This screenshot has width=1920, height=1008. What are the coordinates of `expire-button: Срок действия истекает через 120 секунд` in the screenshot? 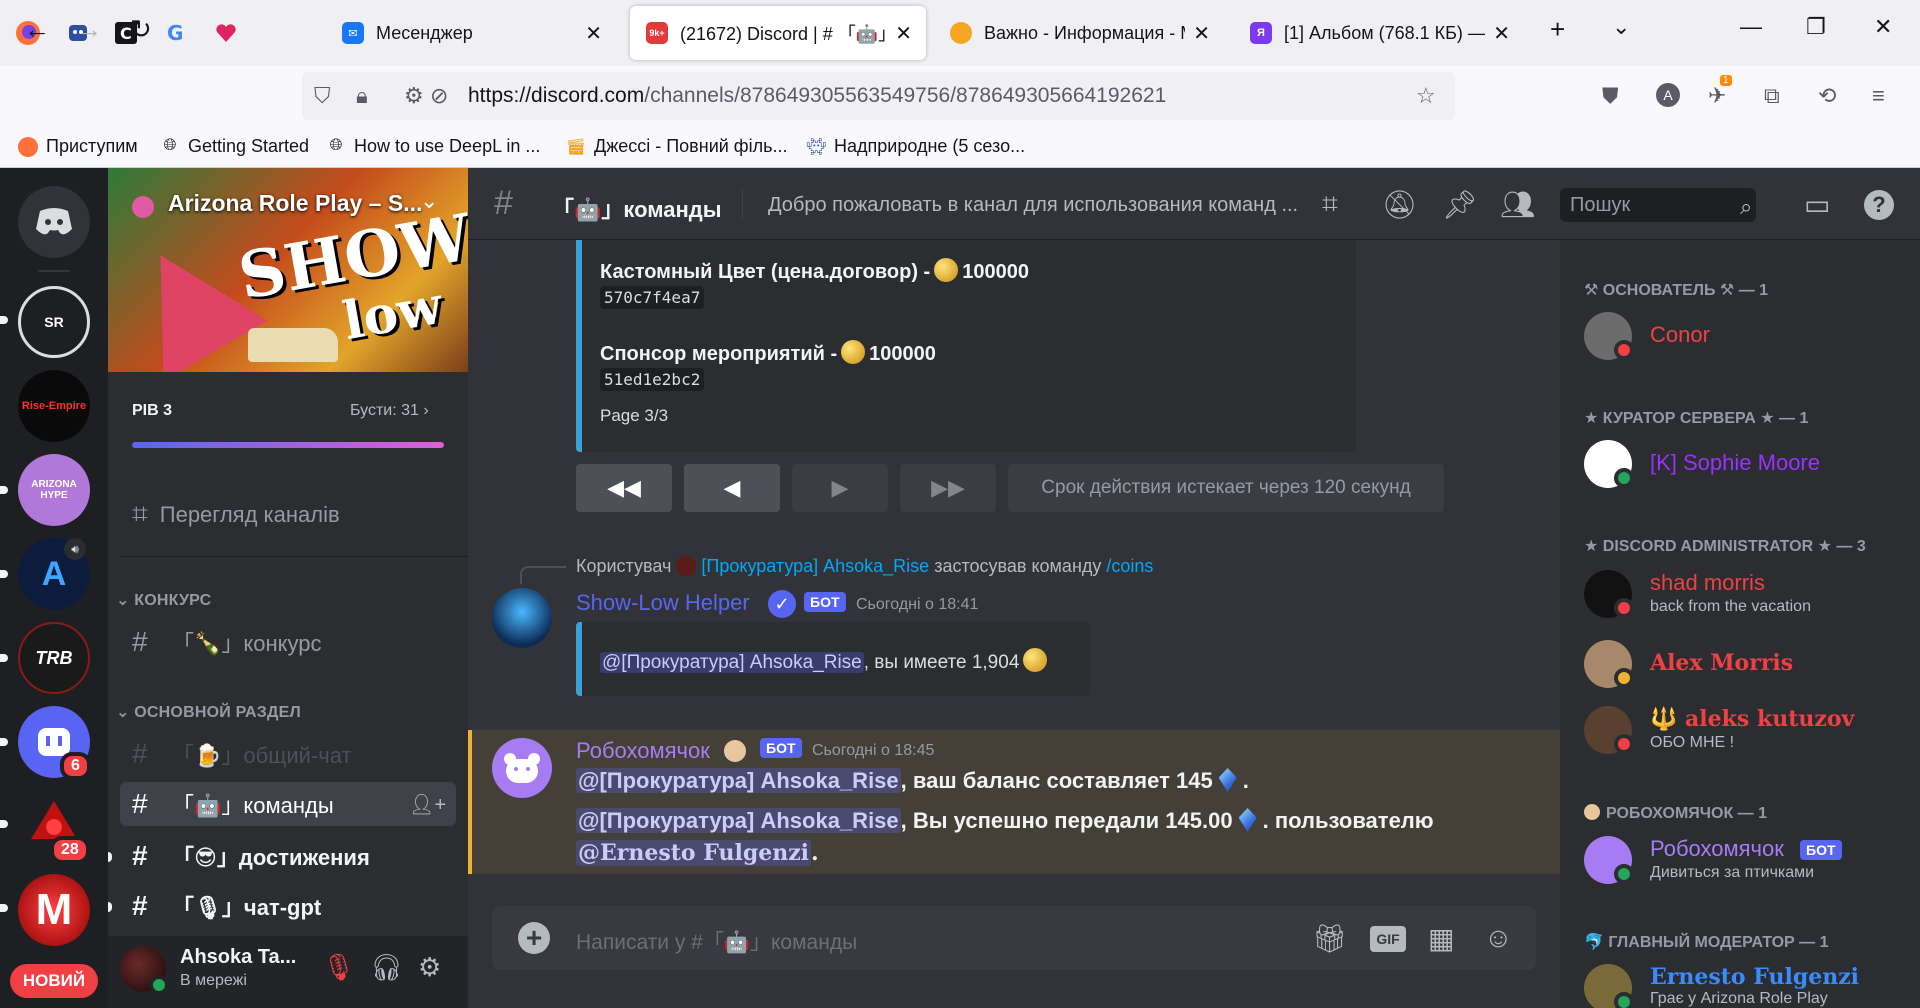 It's located at (1226, 488).